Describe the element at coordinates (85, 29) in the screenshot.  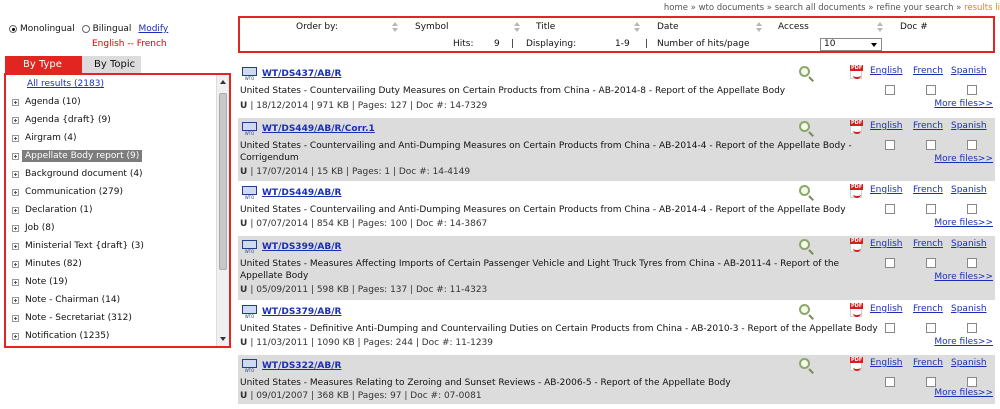
I see `bilingual-radio` at that location.